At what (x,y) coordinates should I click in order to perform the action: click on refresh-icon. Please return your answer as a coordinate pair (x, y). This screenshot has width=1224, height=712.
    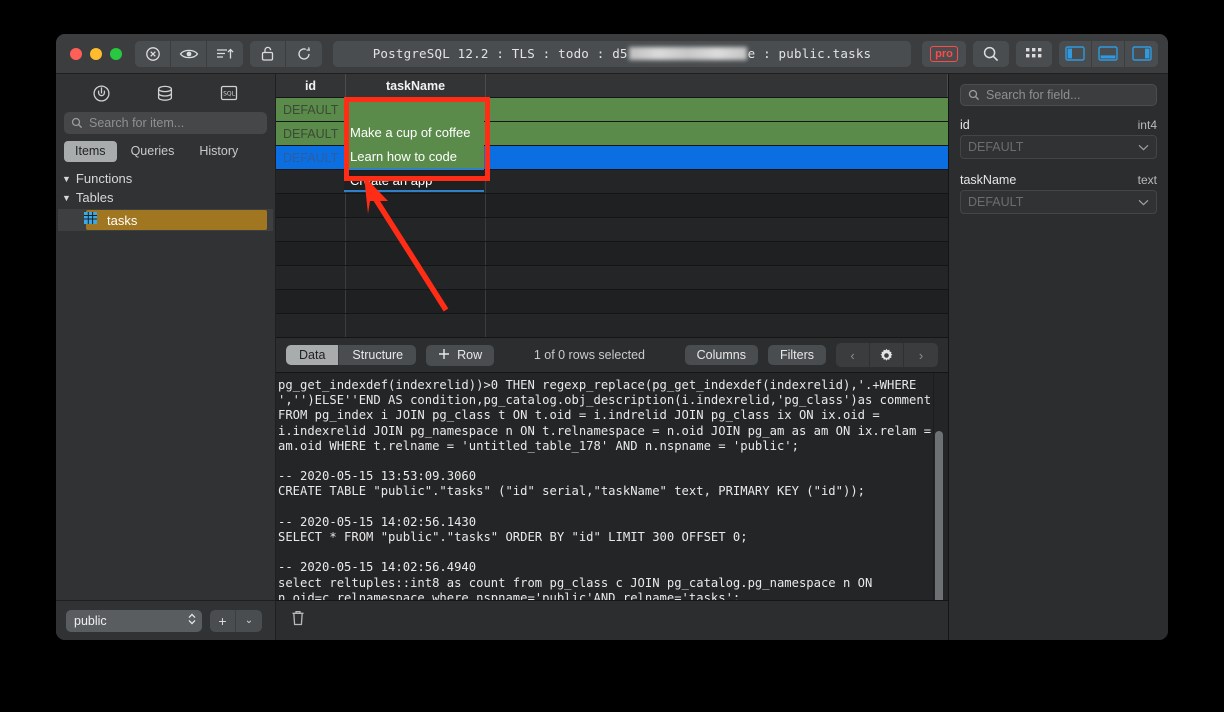
    Looking at the image, I should click on (304, 53).